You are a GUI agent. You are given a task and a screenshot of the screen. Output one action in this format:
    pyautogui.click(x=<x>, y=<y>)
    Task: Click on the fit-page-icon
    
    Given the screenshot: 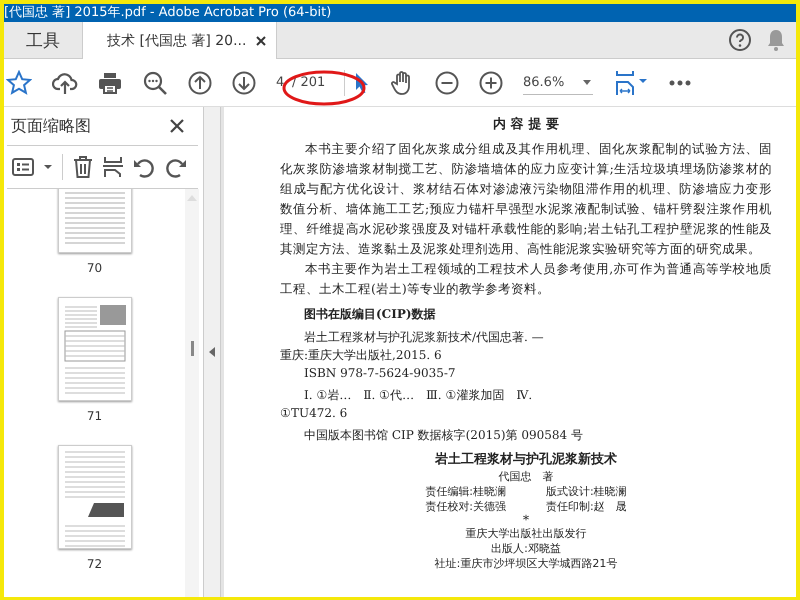 What is the action you would take?
    pyautogui.click(x=632, y=83)
    